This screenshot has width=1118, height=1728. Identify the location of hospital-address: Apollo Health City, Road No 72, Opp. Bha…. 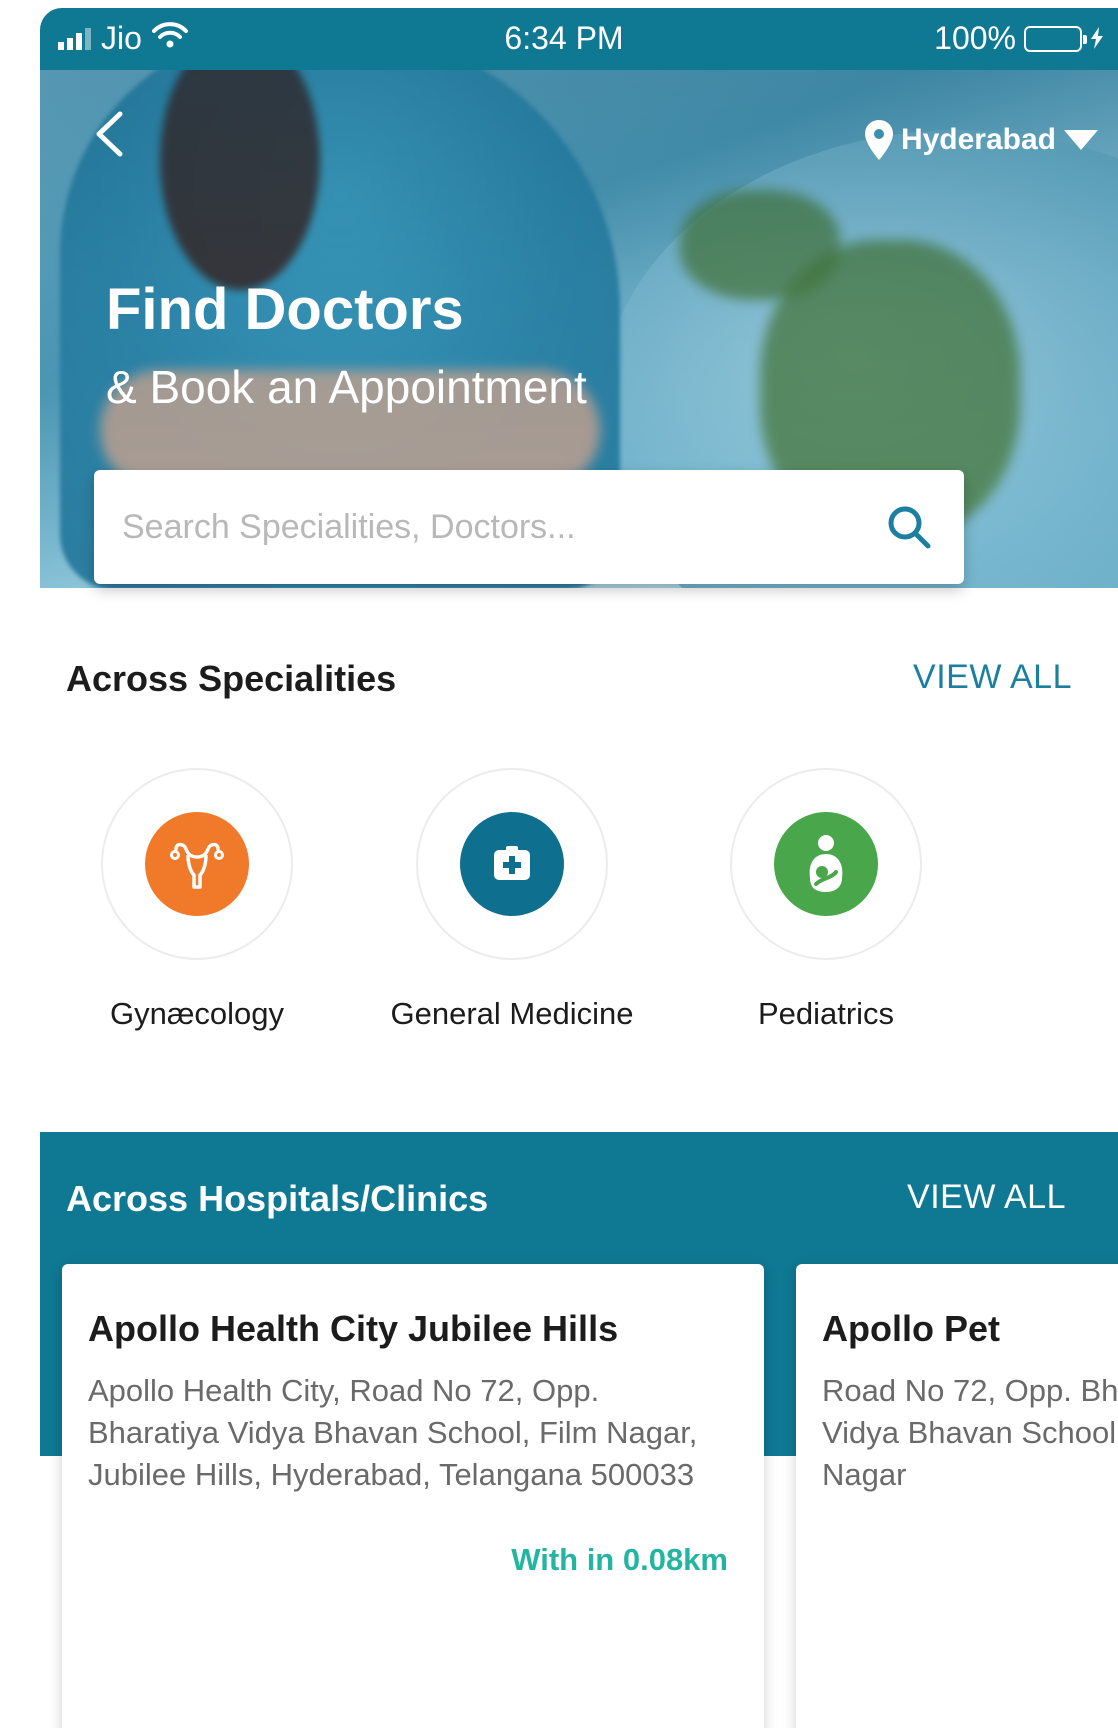
(393, 1432).